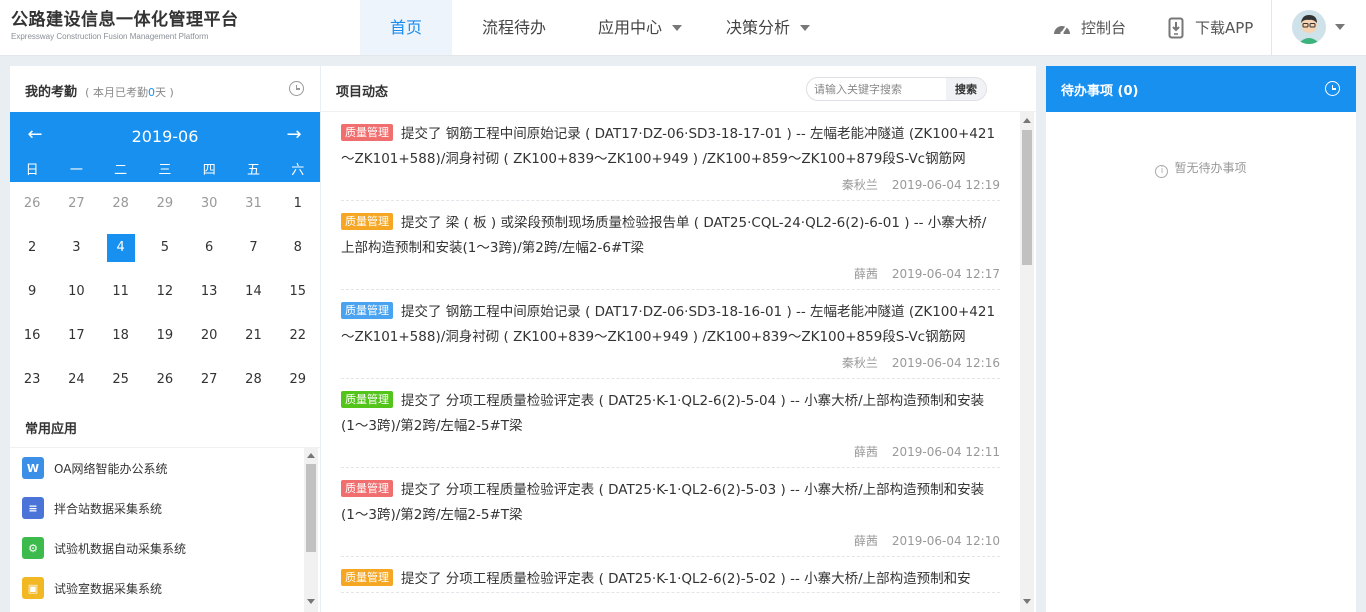 The image size is (1366, 612). Describe the element at coordinates (156, 468) in the screenshot. I see `app-item: W OA网络智能办公系统` at that location.